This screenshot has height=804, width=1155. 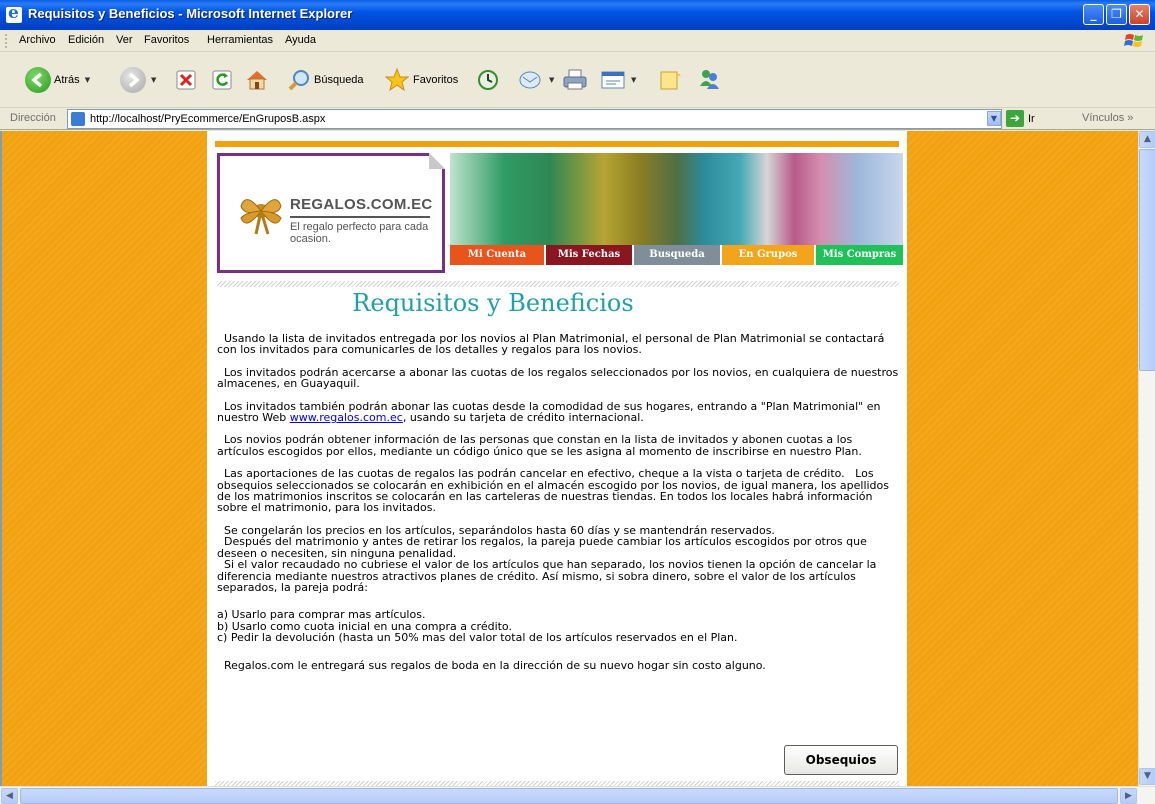 What do you see at coordinates (859, 255) in the screenshot?
I see `tab-mis-compras: Mis Compras` at bounding box center [859, 255].